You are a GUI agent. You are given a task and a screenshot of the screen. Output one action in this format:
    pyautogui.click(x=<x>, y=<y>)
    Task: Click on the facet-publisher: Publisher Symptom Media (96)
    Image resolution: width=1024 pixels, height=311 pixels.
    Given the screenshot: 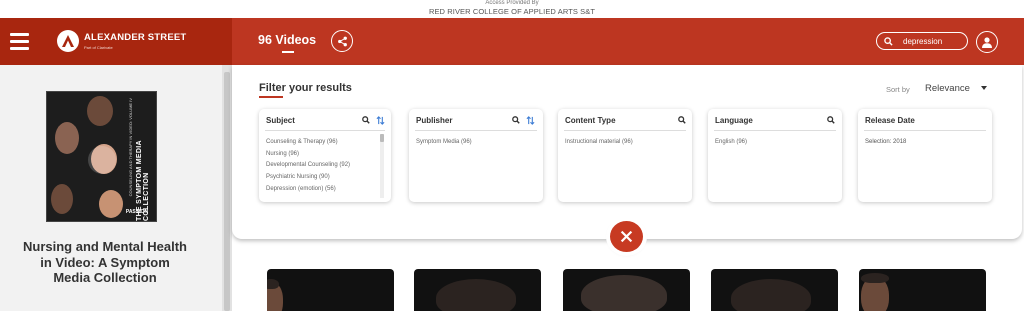 What is the action you would take?
    pyautogui.click(x=476, y=155)
    